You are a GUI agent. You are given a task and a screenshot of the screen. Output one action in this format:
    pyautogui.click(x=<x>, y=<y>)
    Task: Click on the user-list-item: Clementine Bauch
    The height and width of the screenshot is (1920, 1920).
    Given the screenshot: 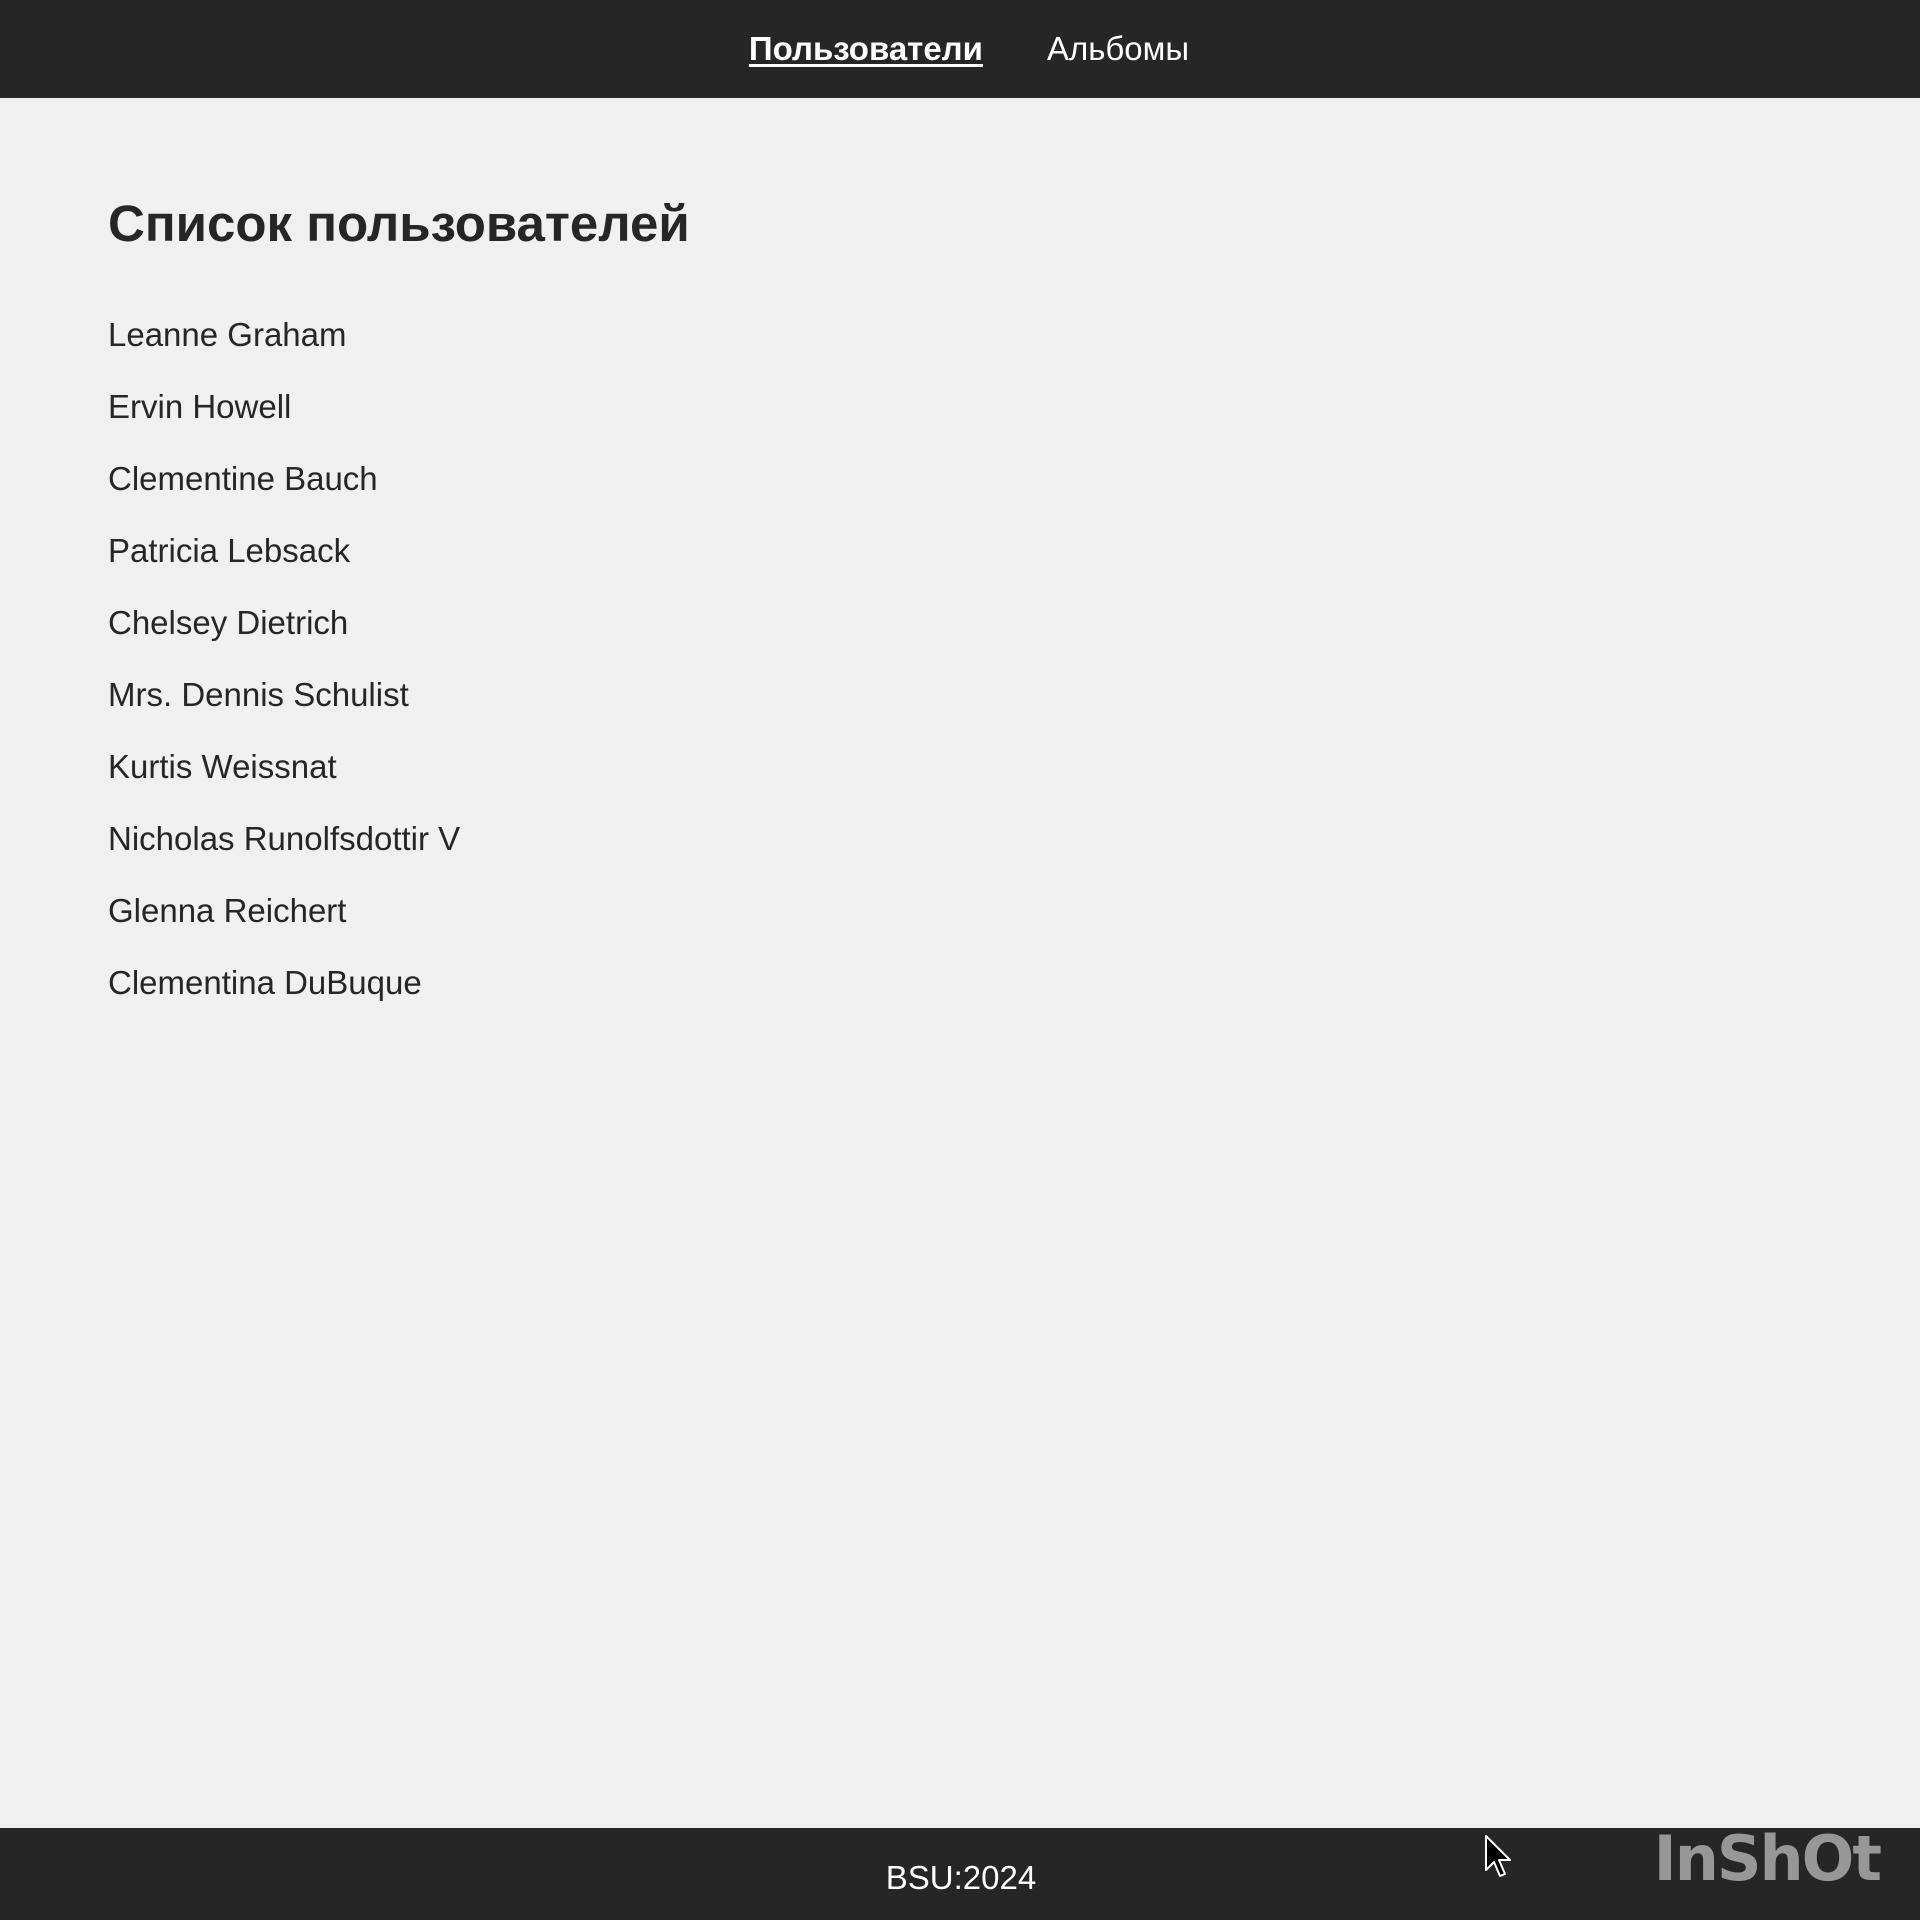 What is the action you would take?
    pyautogui.click(x=284, y=497)
    